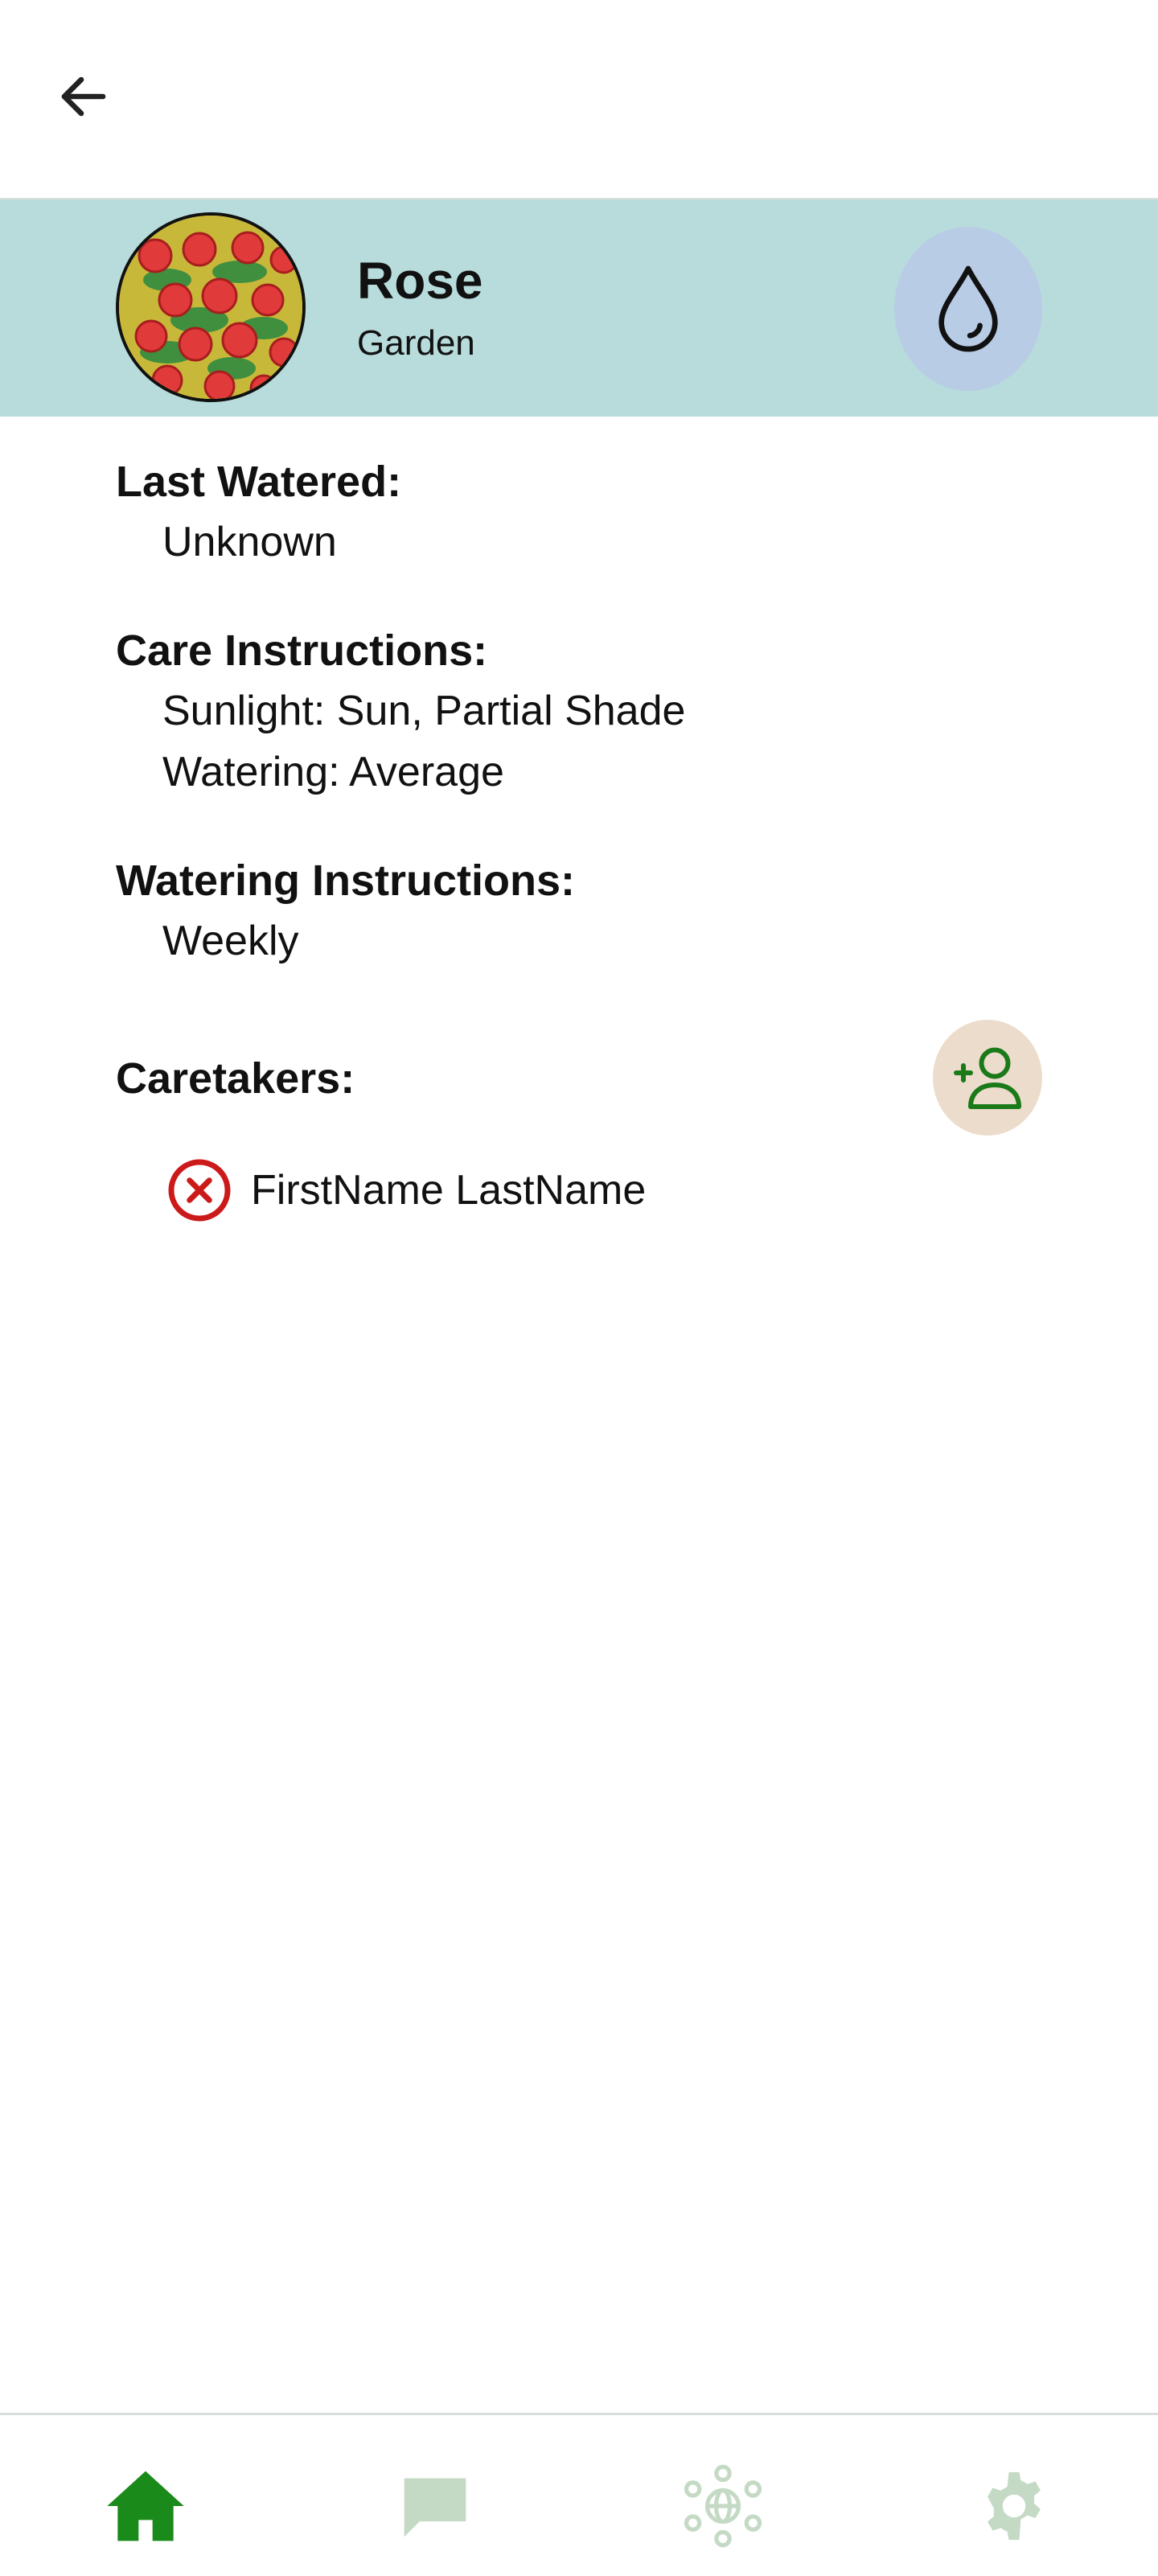 This screenshot has height=2576, width=1158. I want to click on back-button, so click(83, 96).